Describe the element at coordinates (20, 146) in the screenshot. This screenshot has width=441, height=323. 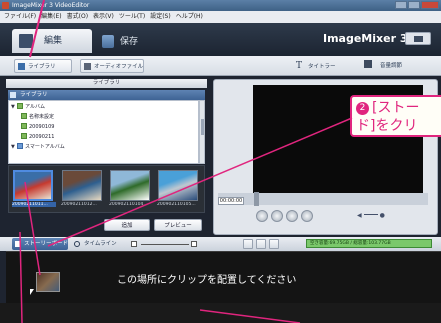
I see `smart-album-icon` at that location.